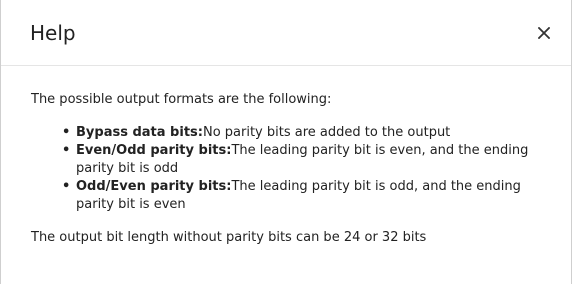 This screenshot has height=284, width=572. What do you see at coordinates (326, 132) in the screenshot?
I see `format-description: No parity bits are added to the output` at bounding box center [326, 132].